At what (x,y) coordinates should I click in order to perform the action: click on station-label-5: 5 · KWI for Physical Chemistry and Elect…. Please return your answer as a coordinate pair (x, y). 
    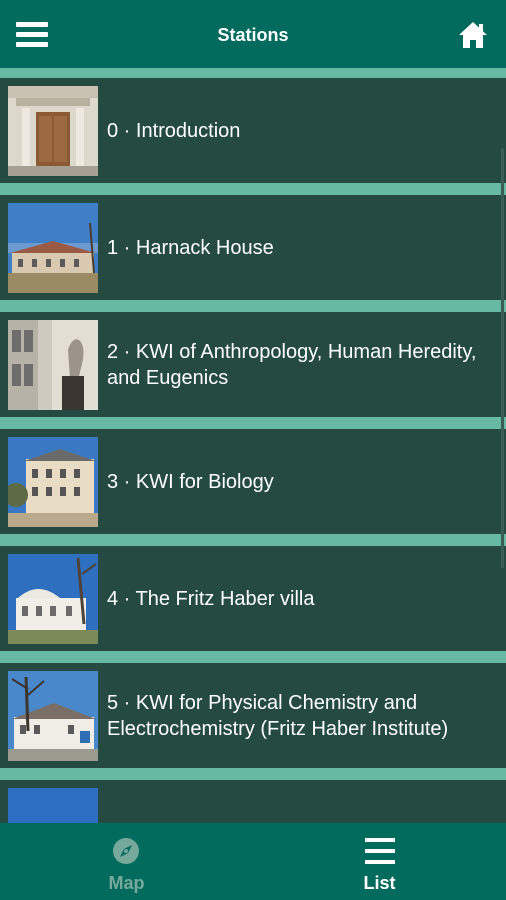
    Looking at the image, I should click on (278, 715).